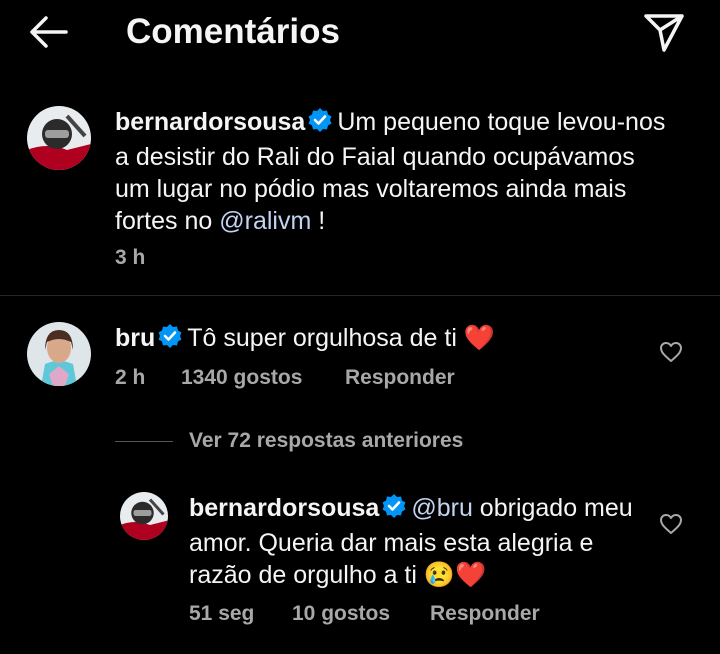  Describe the element at coordinates (442, 508) in the screenshot. I see `reply-mention: @bru` at that location.